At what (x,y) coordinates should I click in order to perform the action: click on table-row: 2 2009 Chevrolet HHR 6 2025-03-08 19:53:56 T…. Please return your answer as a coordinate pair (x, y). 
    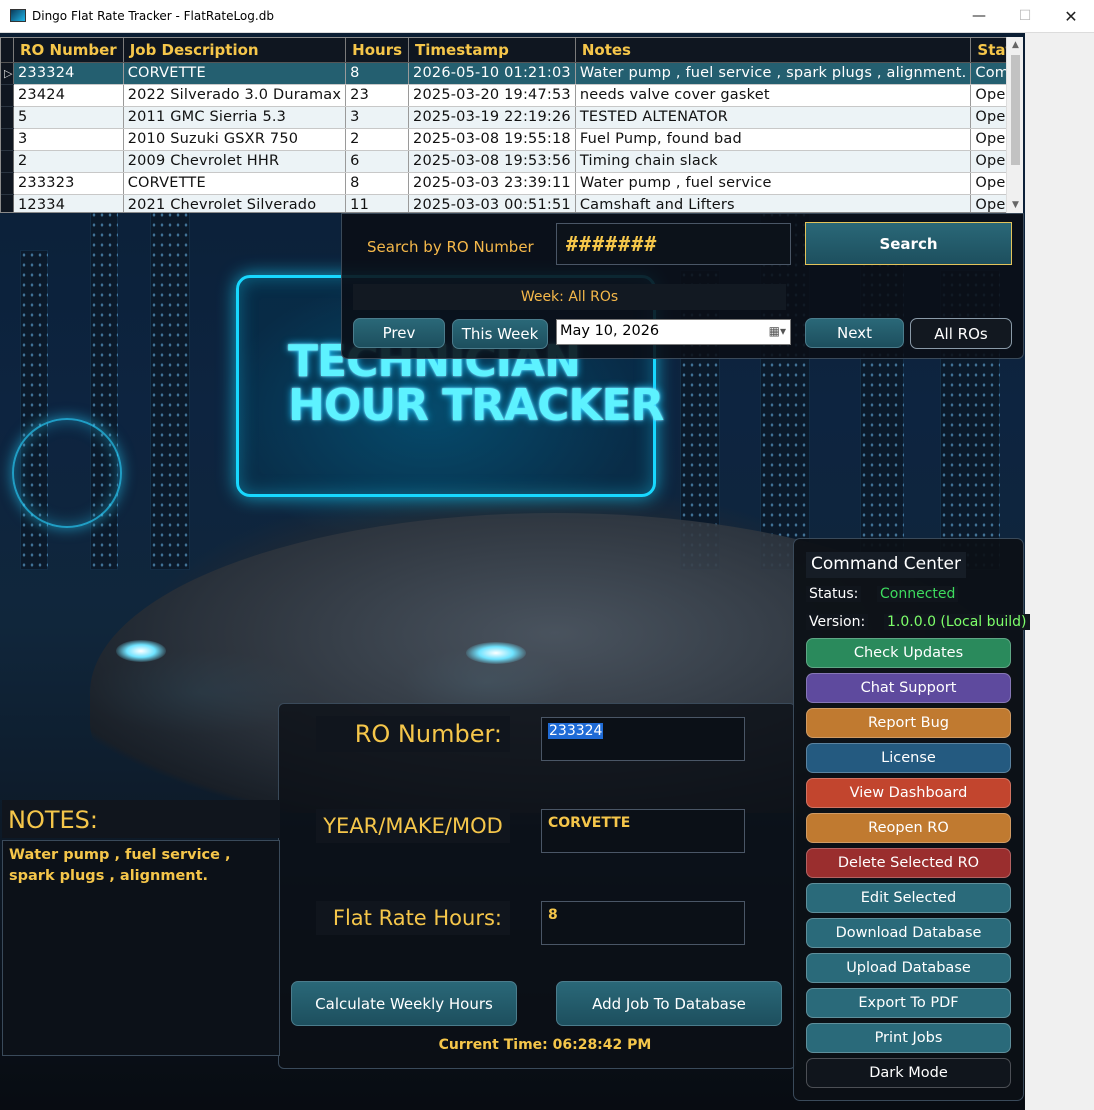
    Looking at the image, I should click on (511, 161).